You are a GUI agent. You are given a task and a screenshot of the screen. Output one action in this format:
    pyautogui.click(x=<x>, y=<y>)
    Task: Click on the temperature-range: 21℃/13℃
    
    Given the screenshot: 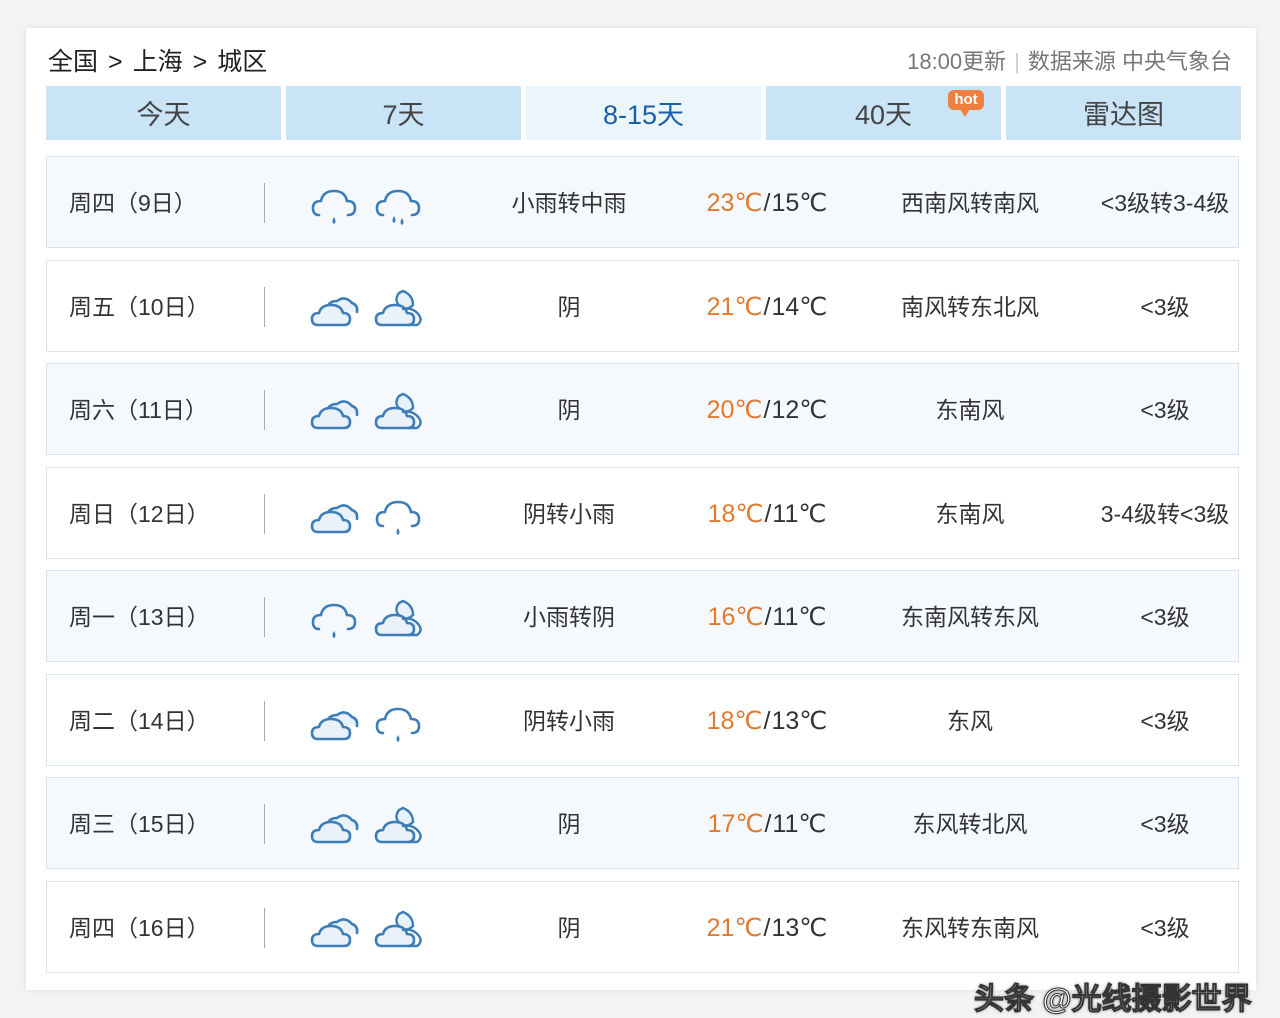 What is the action you would take?
    pyautogui.click(x=767, y=927)
    